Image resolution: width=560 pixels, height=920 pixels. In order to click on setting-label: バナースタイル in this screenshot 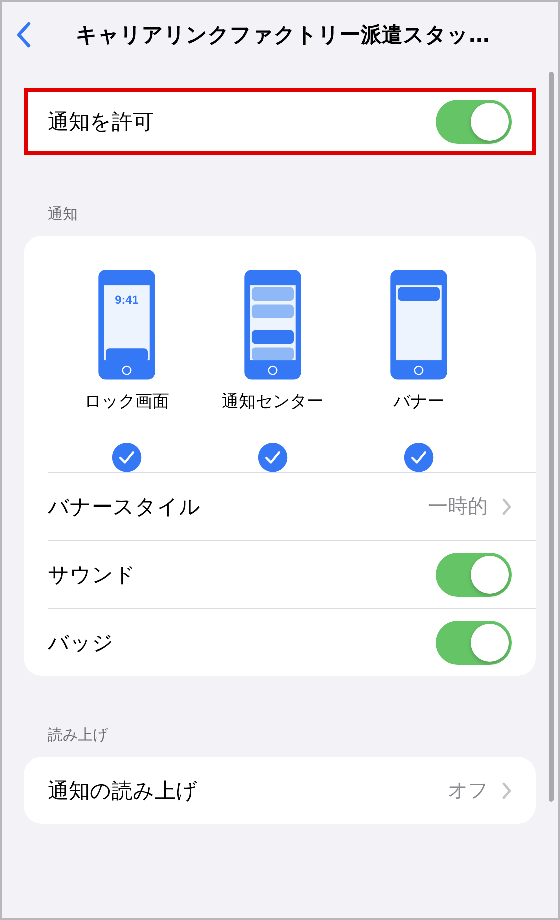, I will do `click(125, 507)`.